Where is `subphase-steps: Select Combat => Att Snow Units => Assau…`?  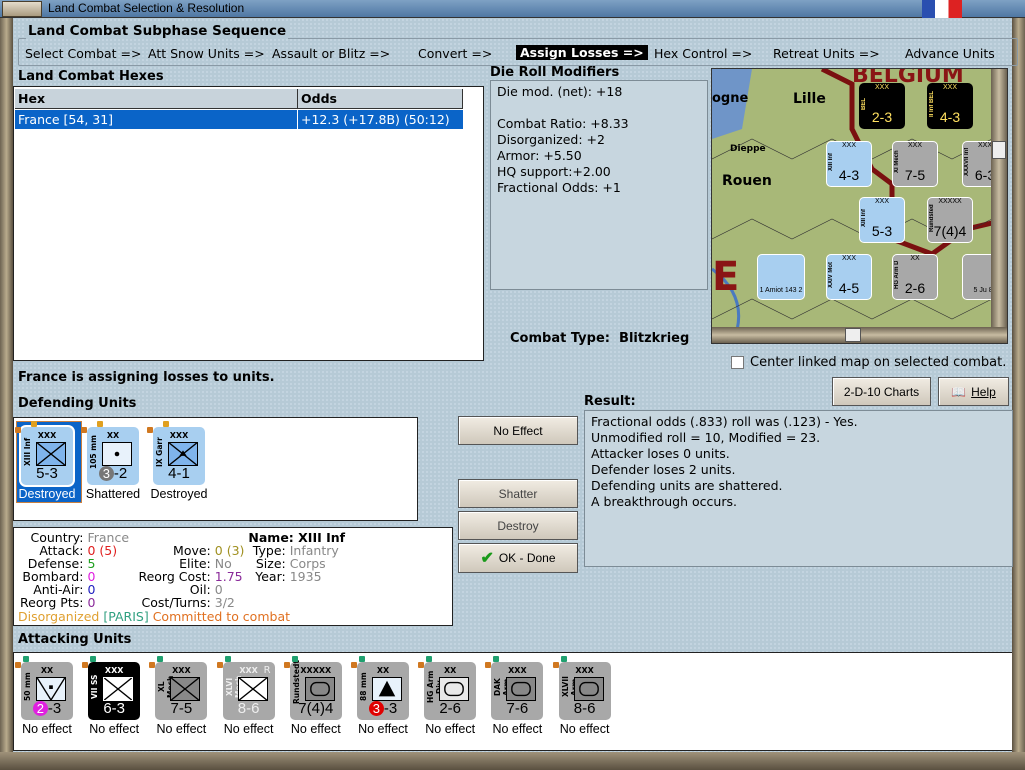 subphase-steps: Select Combat => Att Snow Units => Assau… is located at coordinates (512, 53).